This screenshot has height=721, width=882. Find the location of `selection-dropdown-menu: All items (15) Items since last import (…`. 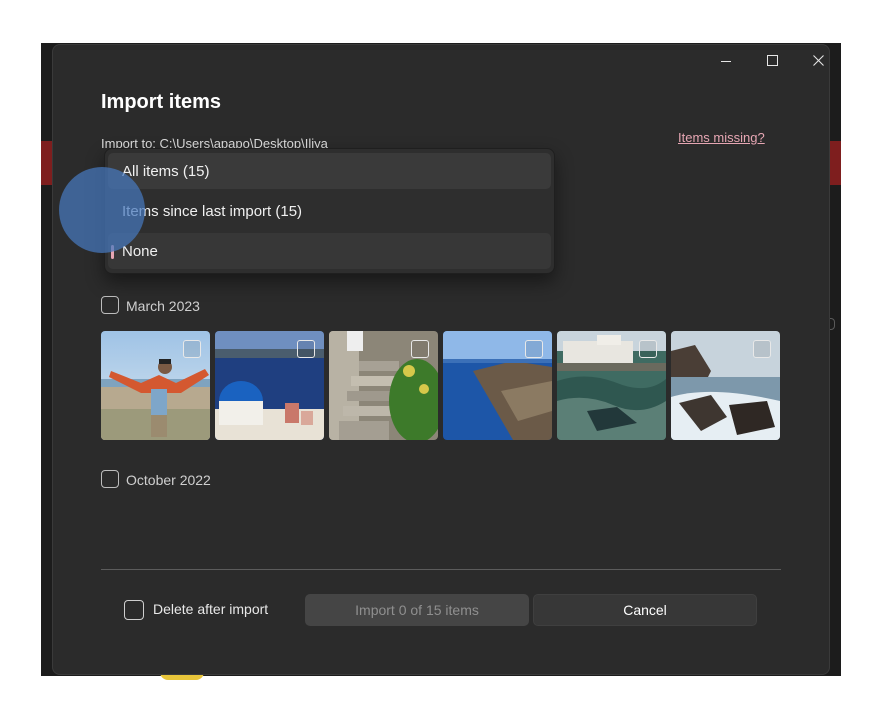

selection-dropdown-menu: All items (15) Items since last import (… is located at coordinates (329, 211).